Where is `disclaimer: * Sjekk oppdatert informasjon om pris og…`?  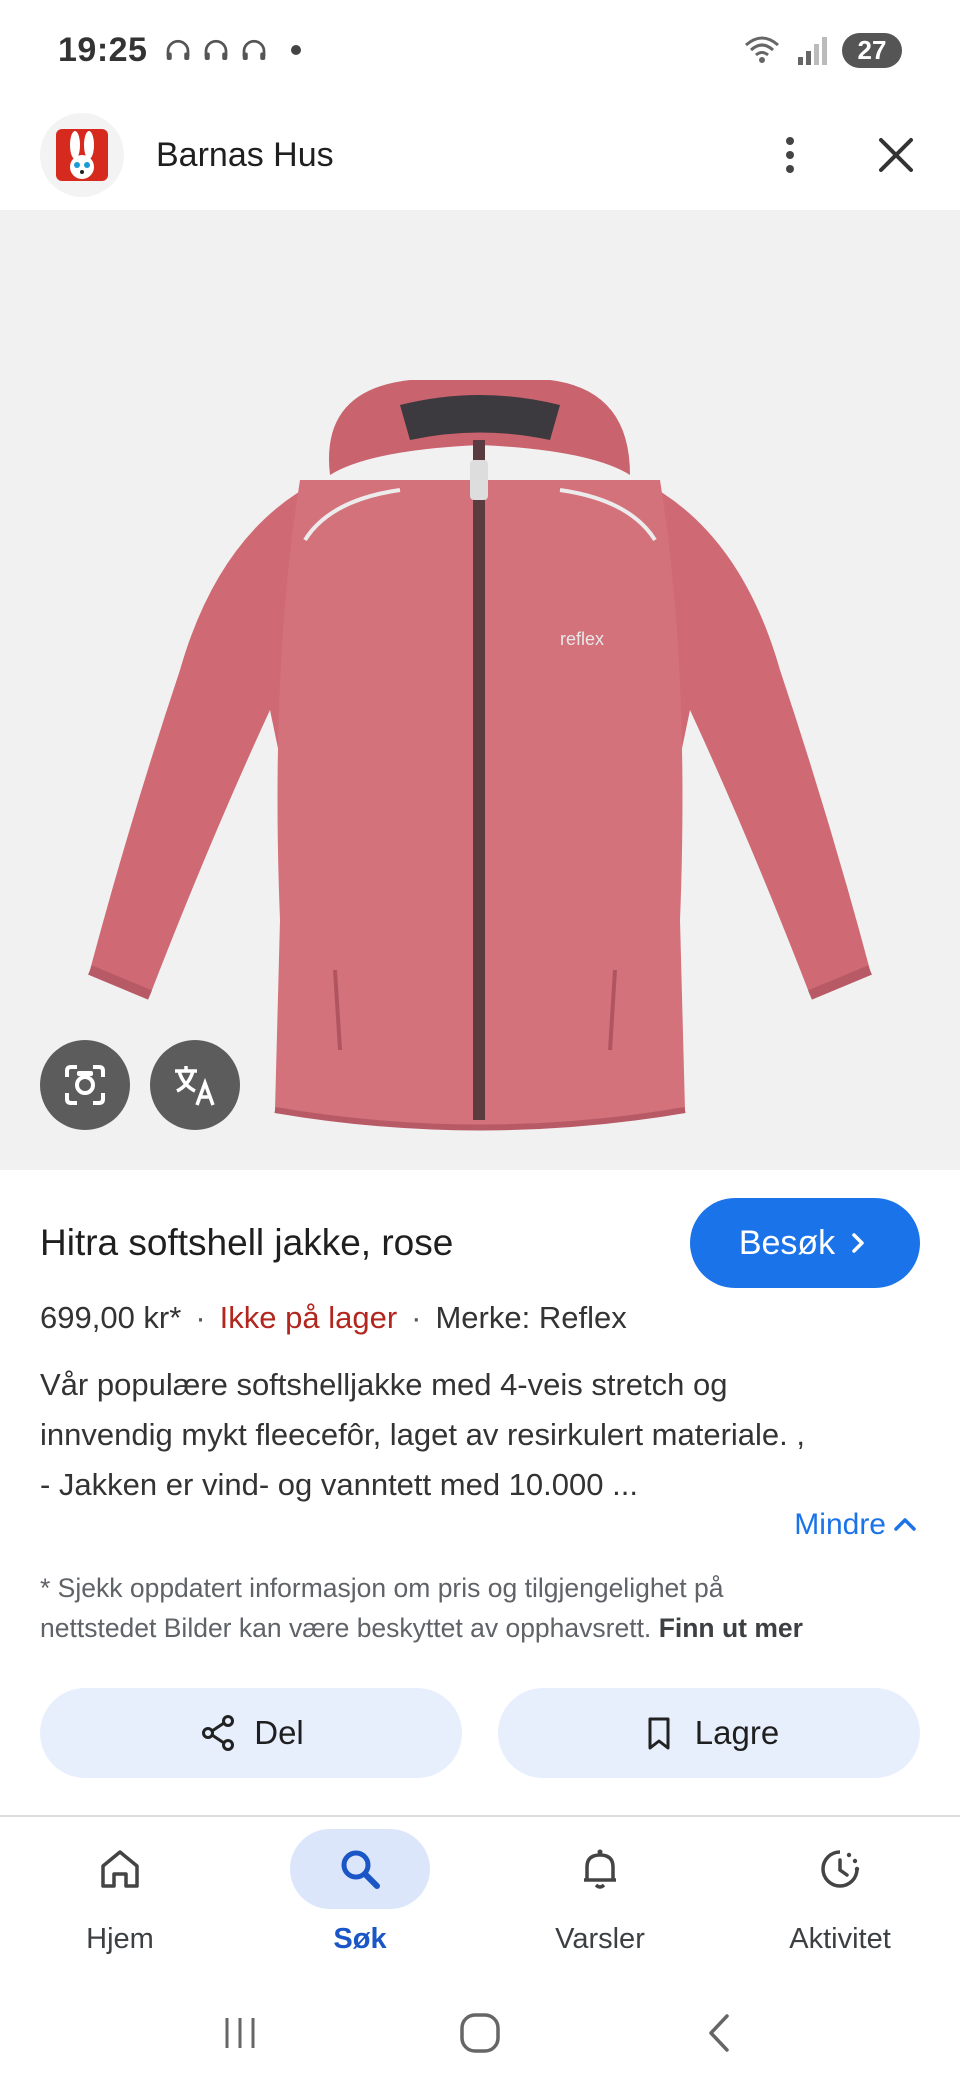 disclaimer: * Sjekk oppdatert informasjon om pris og… is located at coordinates (480, 1608).